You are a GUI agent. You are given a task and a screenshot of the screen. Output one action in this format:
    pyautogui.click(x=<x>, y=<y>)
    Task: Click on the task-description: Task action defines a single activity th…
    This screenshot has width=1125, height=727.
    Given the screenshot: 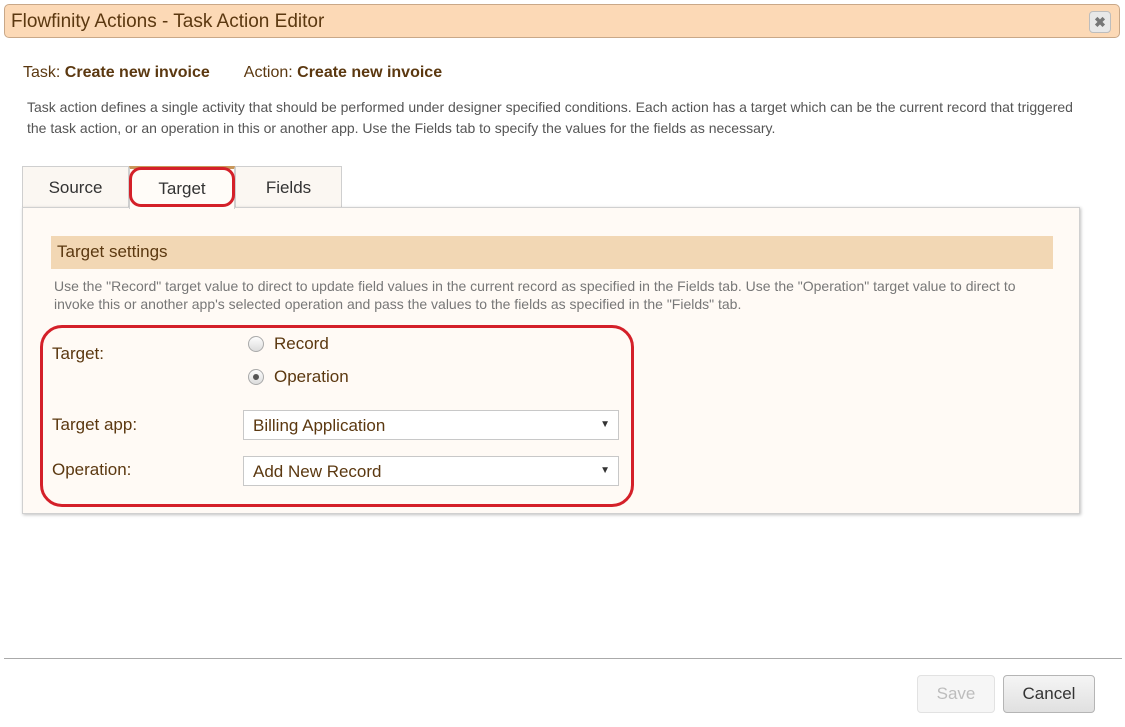 What is the action you would take?
    pyautogui.click(x=550, y=117)
    